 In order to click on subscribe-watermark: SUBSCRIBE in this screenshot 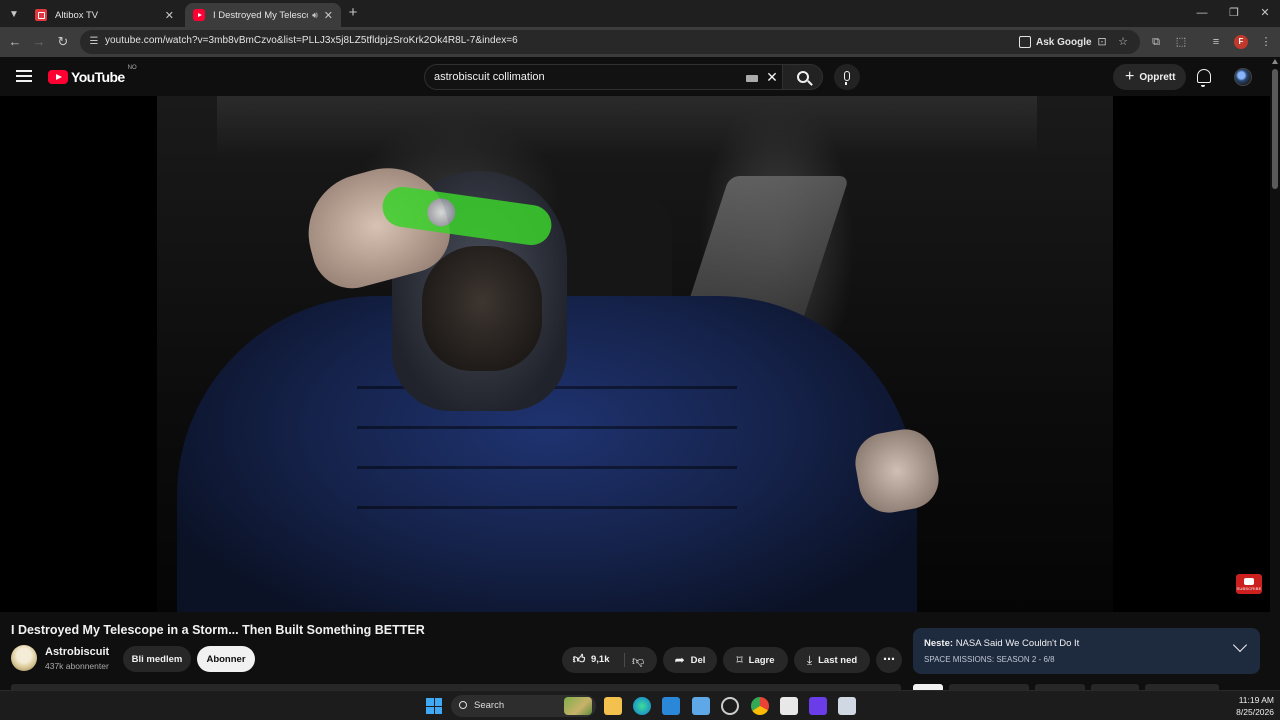, I will do `click(1249, 584)`.